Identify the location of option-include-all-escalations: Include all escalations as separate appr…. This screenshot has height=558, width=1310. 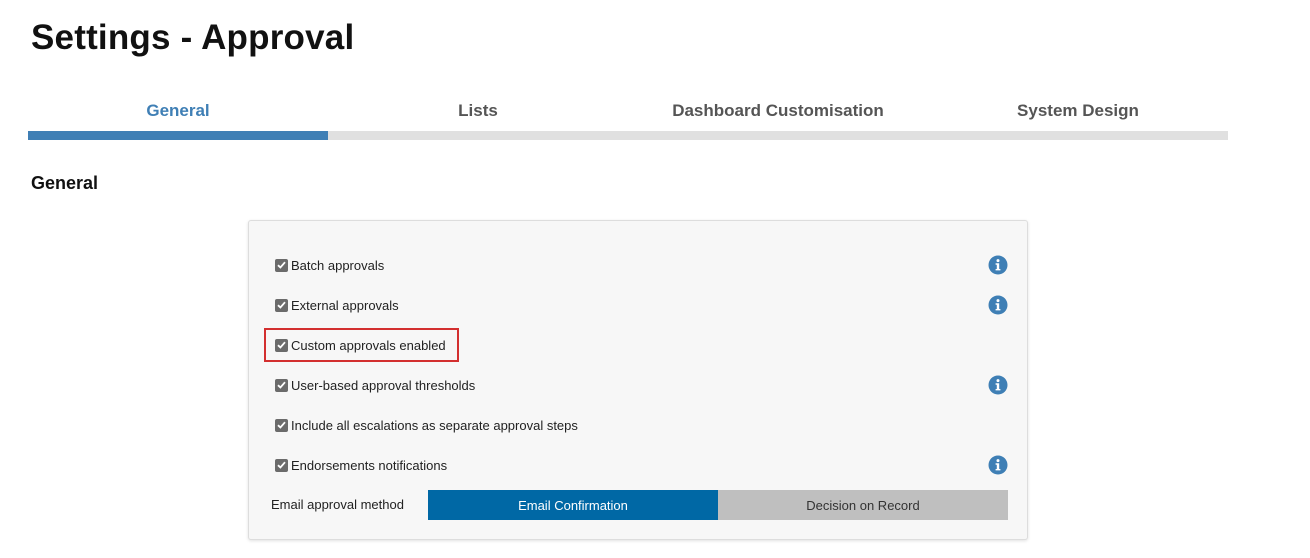
(426, 425).